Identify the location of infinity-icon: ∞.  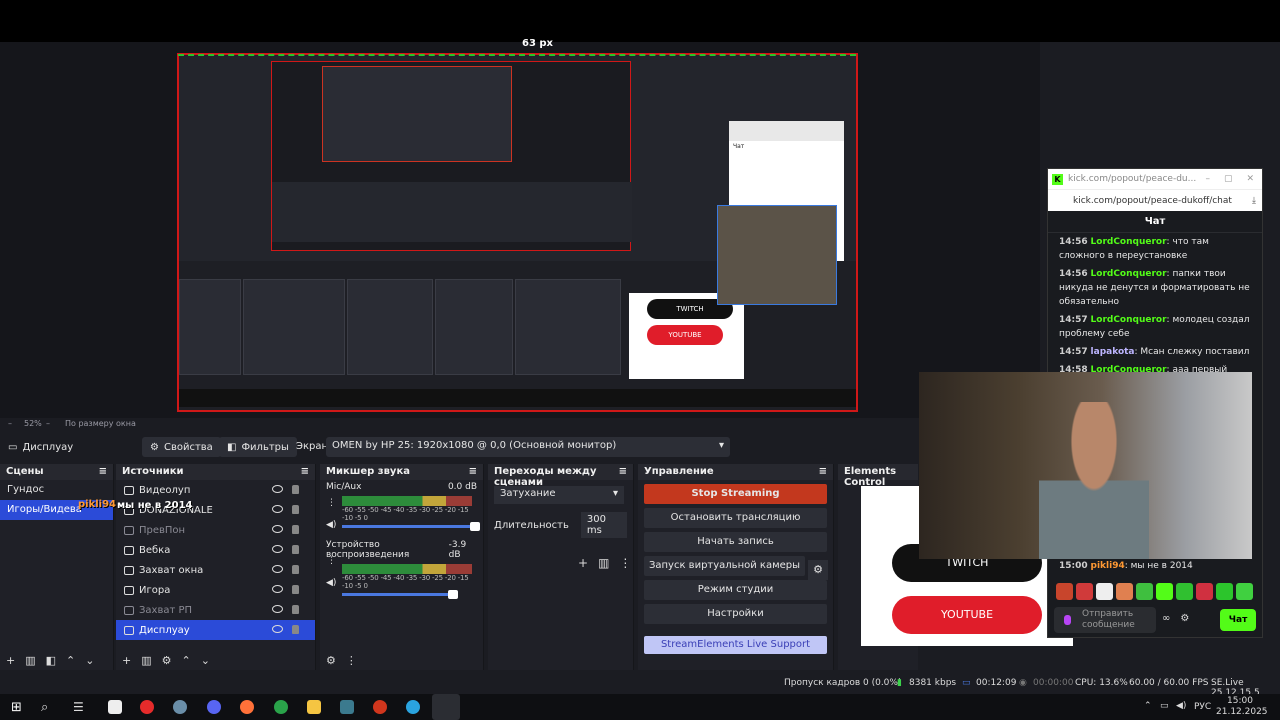
(1166, 618).